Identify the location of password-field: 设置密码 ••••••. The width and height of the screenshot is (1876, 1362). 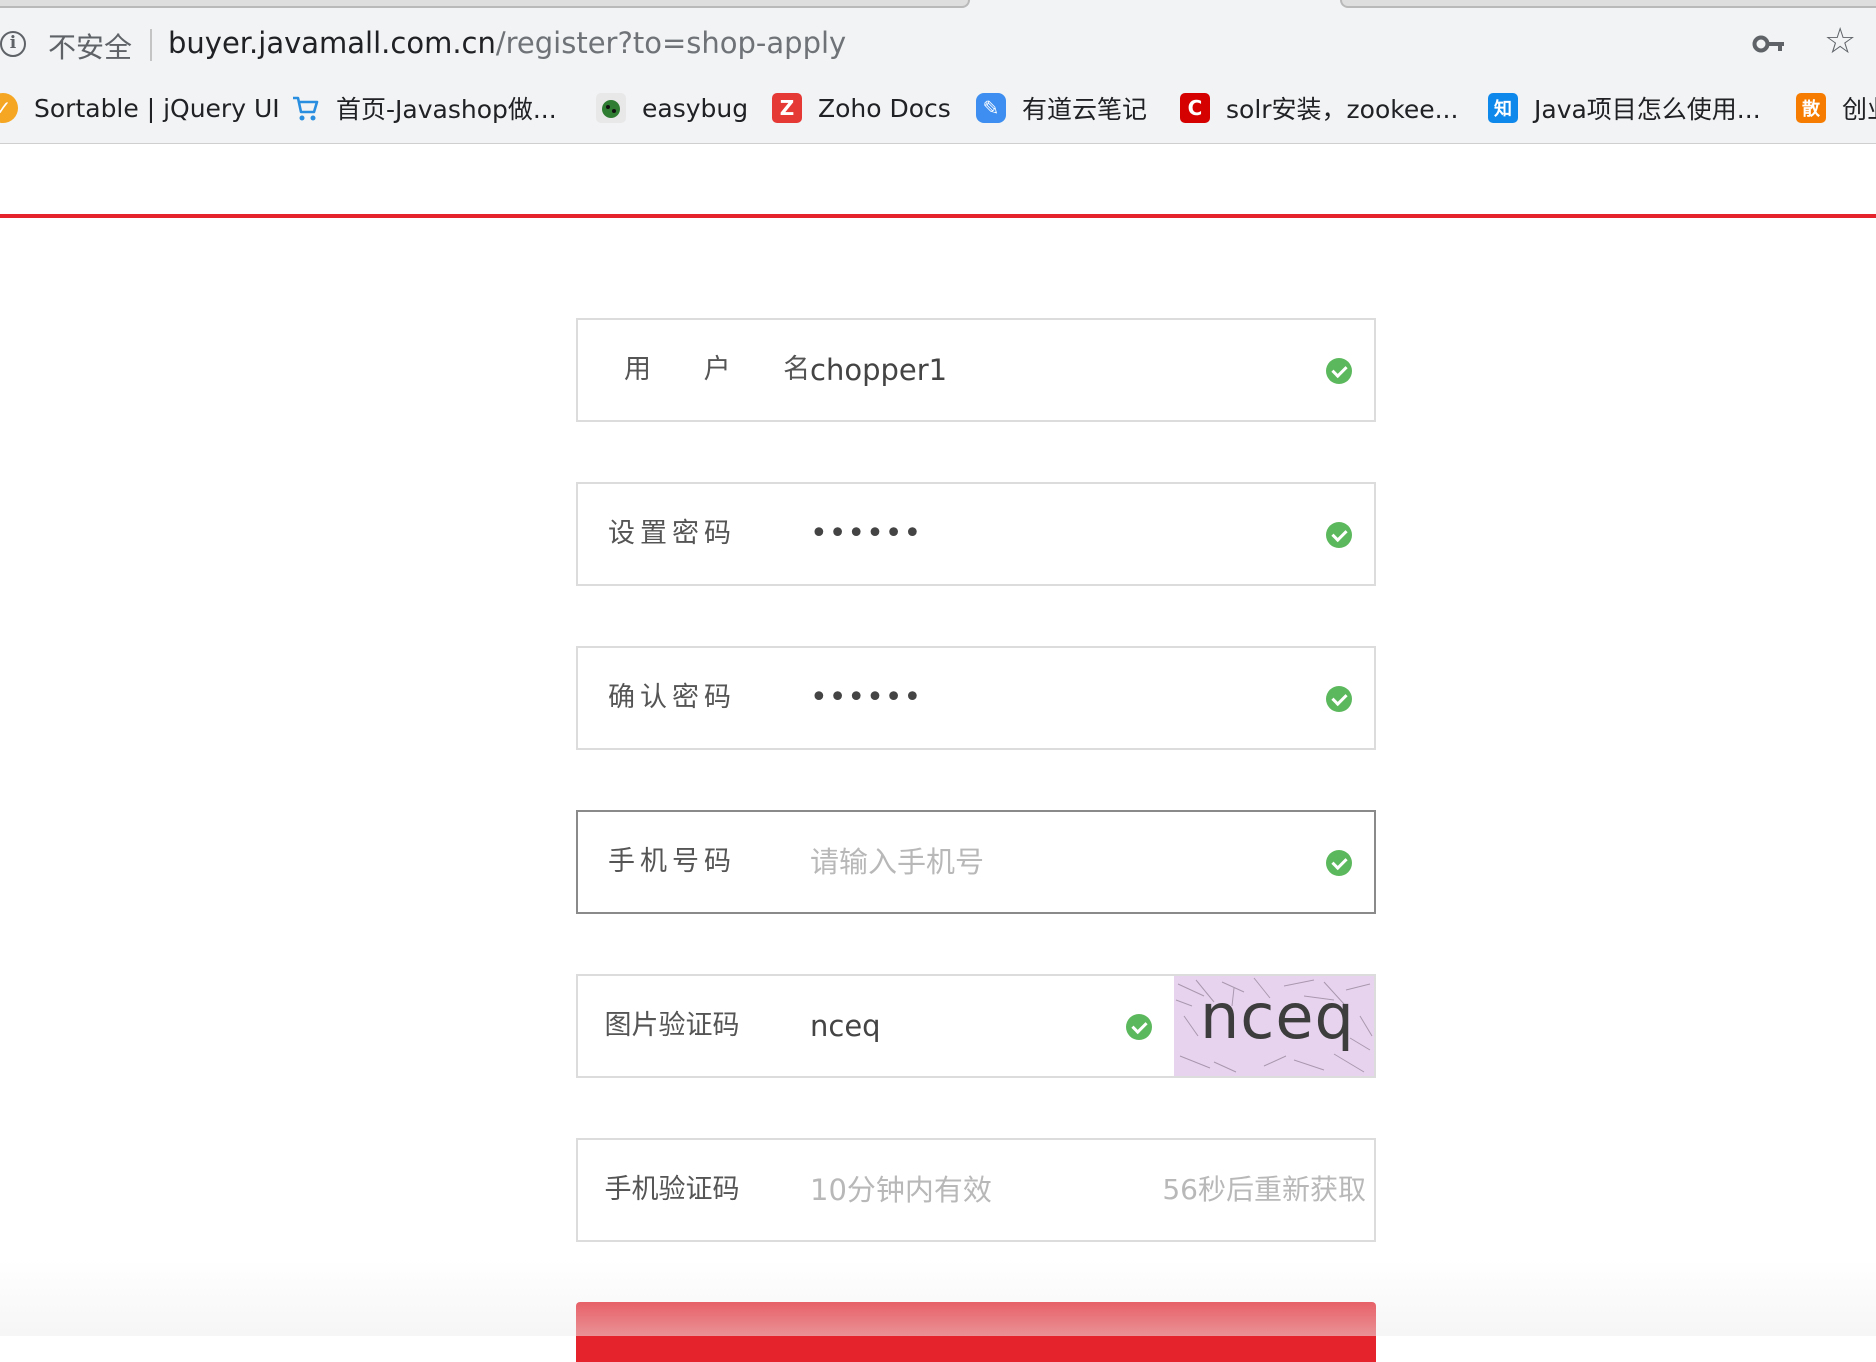
(976, 534).